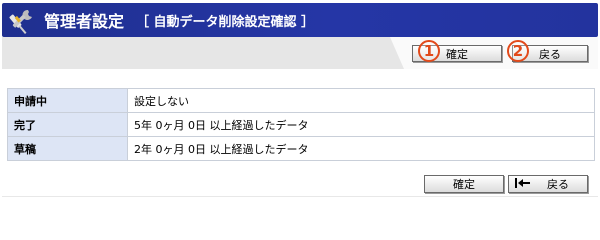 Image resolution: width=600 pixels, height=240 pixels. What do you see at coordinates (67, 124) in the screenshot?
I see `row-label-complete: 完了` at bounding box center [67, 124].